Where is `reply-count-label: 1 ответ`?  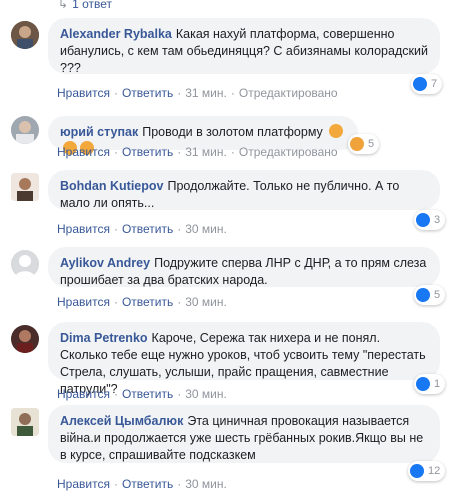
reply-count-label: 1 ответ is located at coordinates (92, 5).